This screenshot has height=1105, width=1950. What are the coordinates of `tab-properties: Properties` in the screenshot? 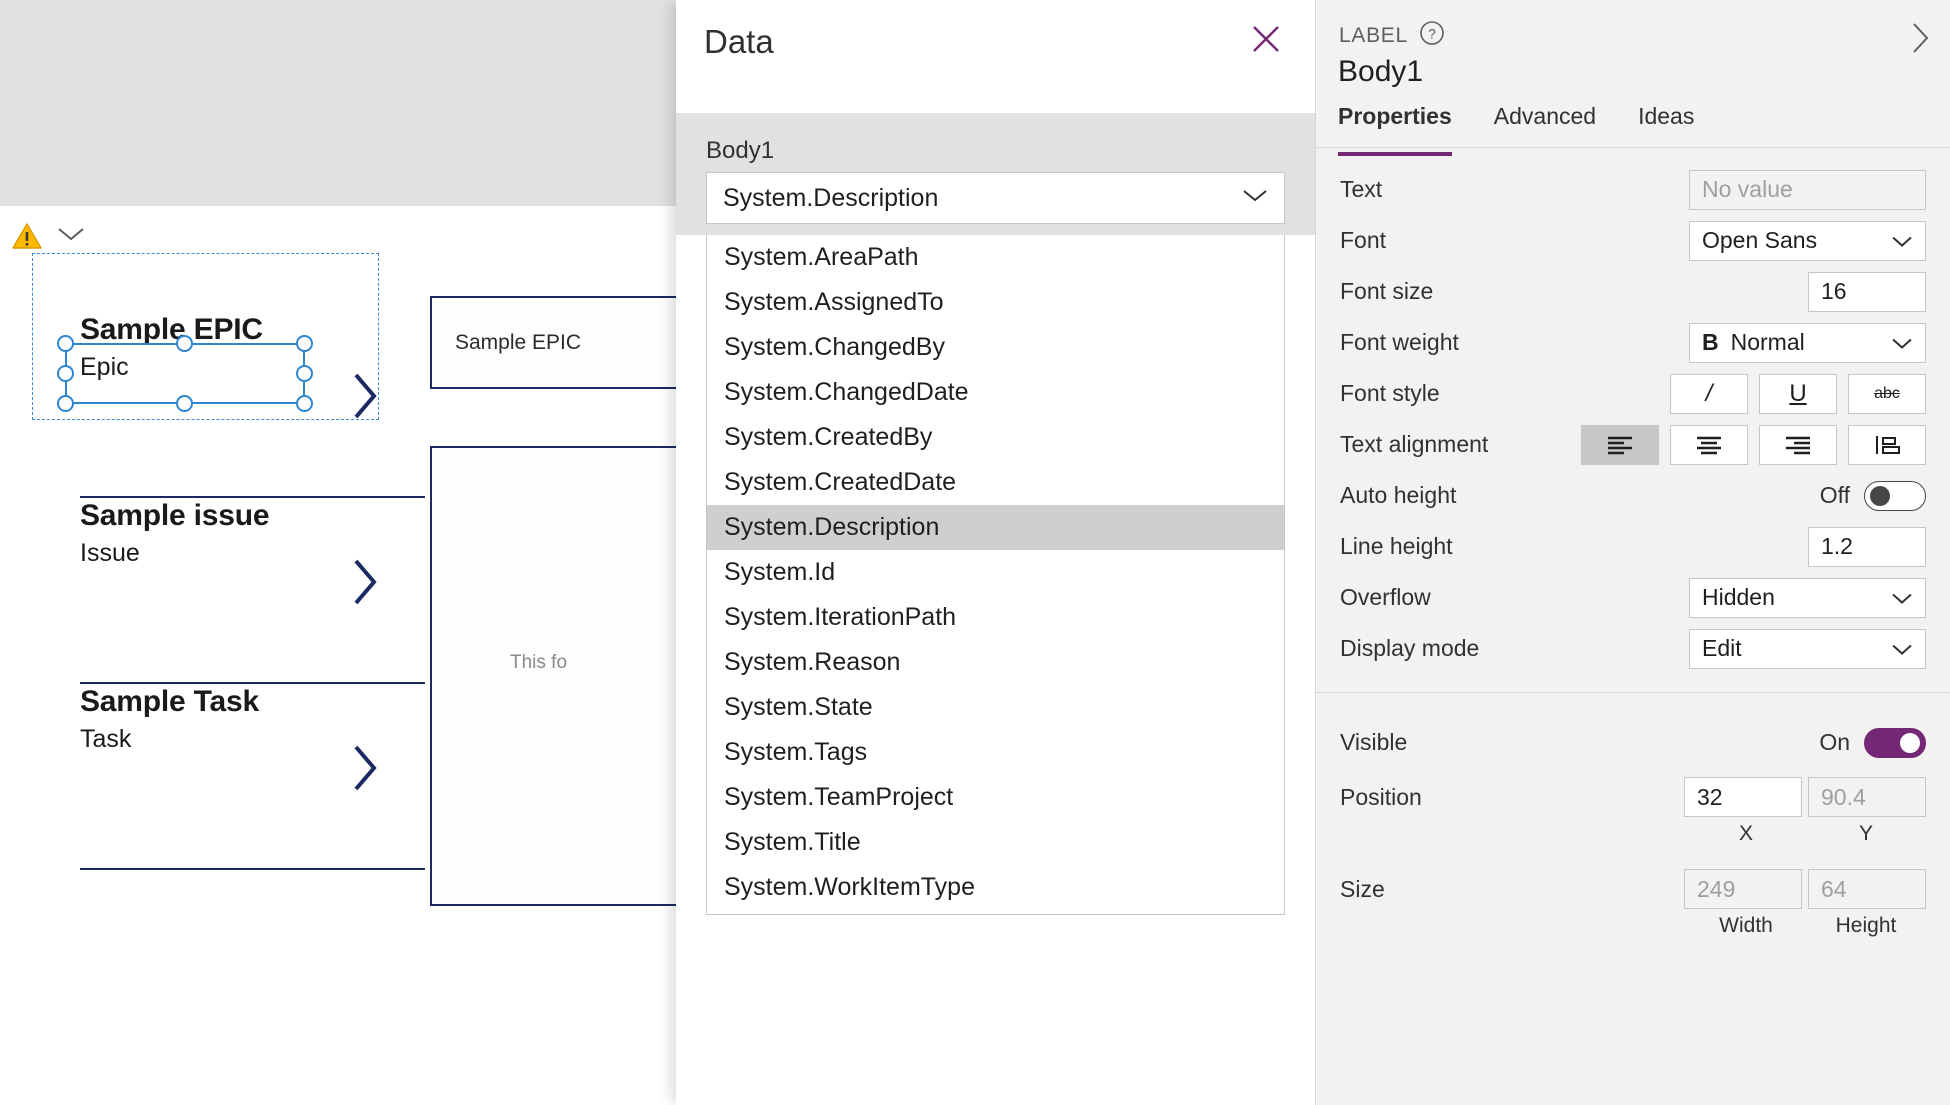 It's located at (1395, 129).